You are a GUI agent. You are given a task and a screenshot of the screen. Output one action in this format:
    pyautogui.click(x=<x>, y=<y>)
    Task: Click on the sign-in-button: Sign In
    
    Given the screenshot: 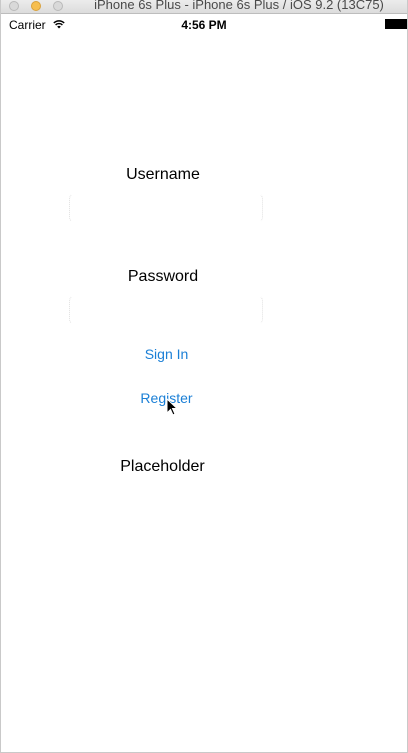 What is the action you would take?
    pyautogui.click(x=166, y=354)
    